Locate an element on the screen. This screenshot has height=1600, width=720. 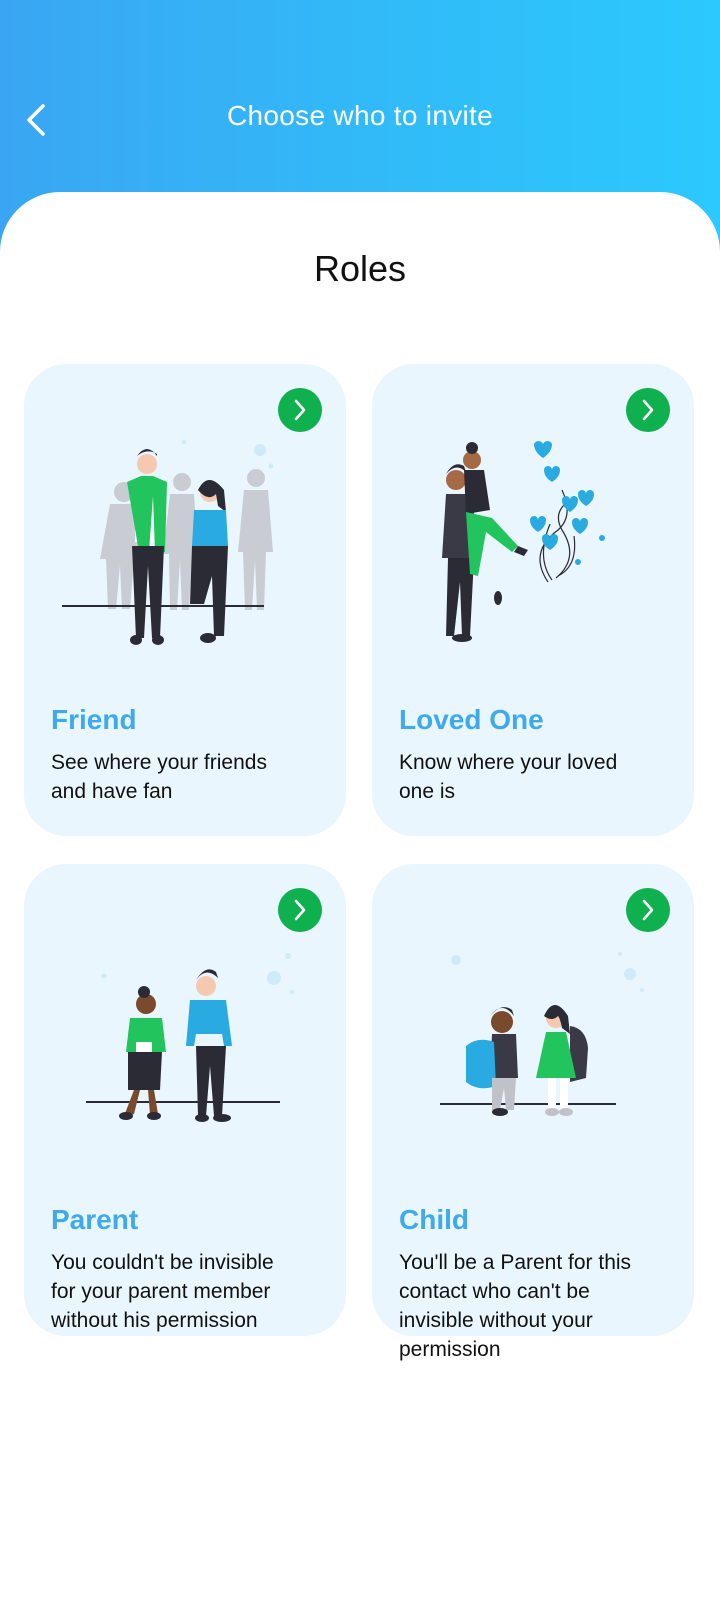
page-title: Choose who to invite is located at coordinates (360, 115).